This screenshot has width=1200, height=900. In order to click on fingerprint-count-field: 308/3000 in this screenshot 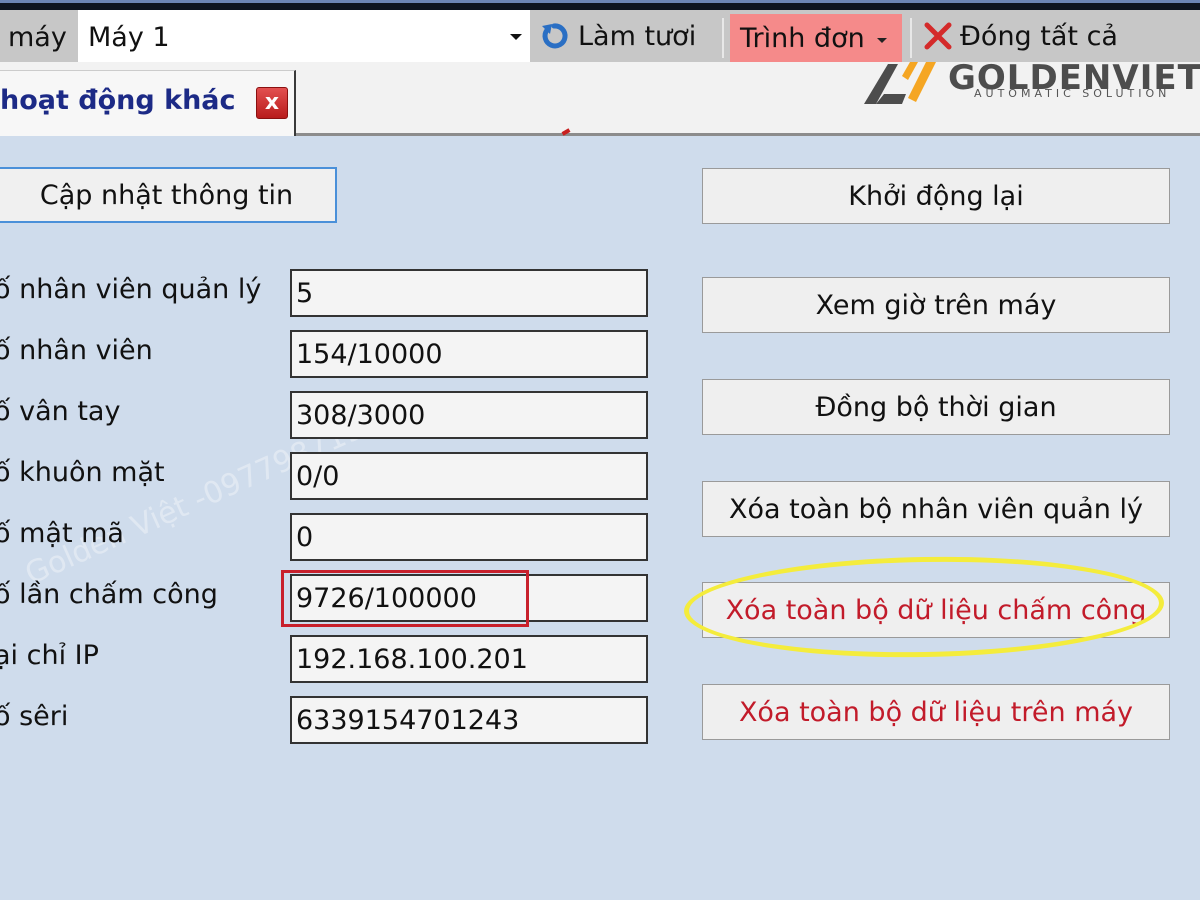, I will do `click(469, 415)`.